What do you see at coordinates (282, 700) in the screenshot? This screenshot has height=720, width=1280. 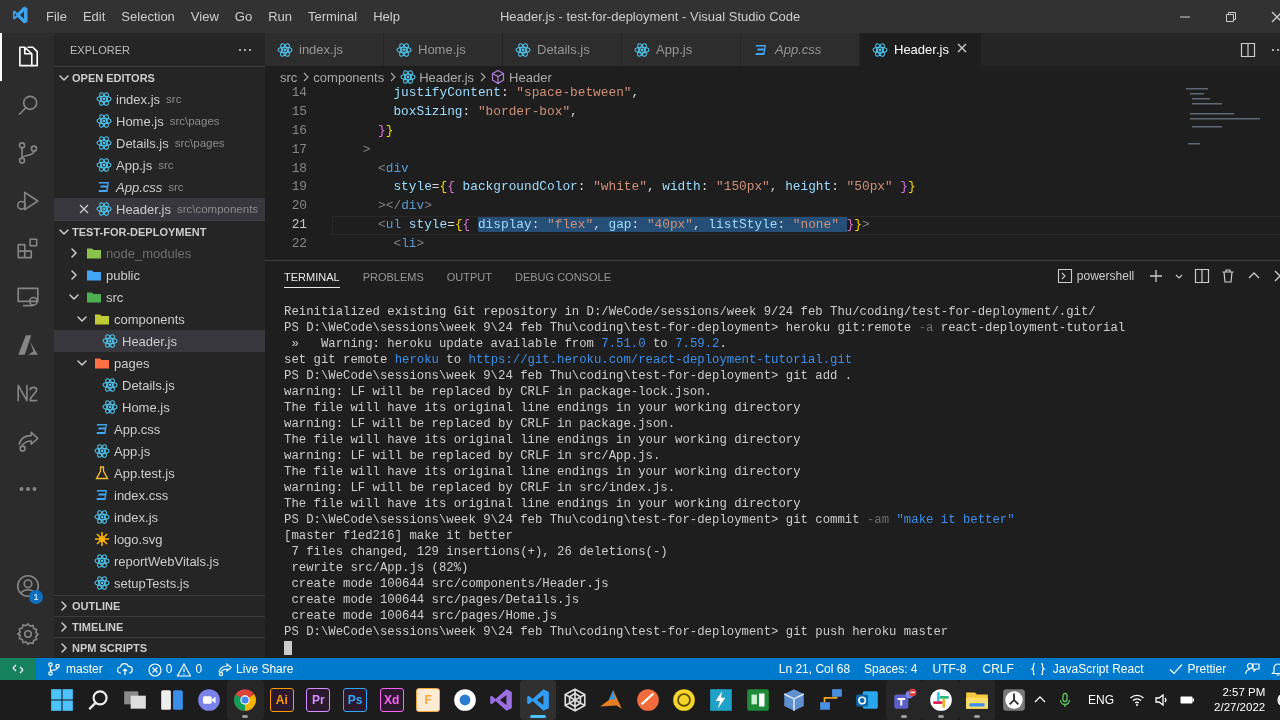 I see `taskbar-button: Ai` at bounding box center [282, 700].